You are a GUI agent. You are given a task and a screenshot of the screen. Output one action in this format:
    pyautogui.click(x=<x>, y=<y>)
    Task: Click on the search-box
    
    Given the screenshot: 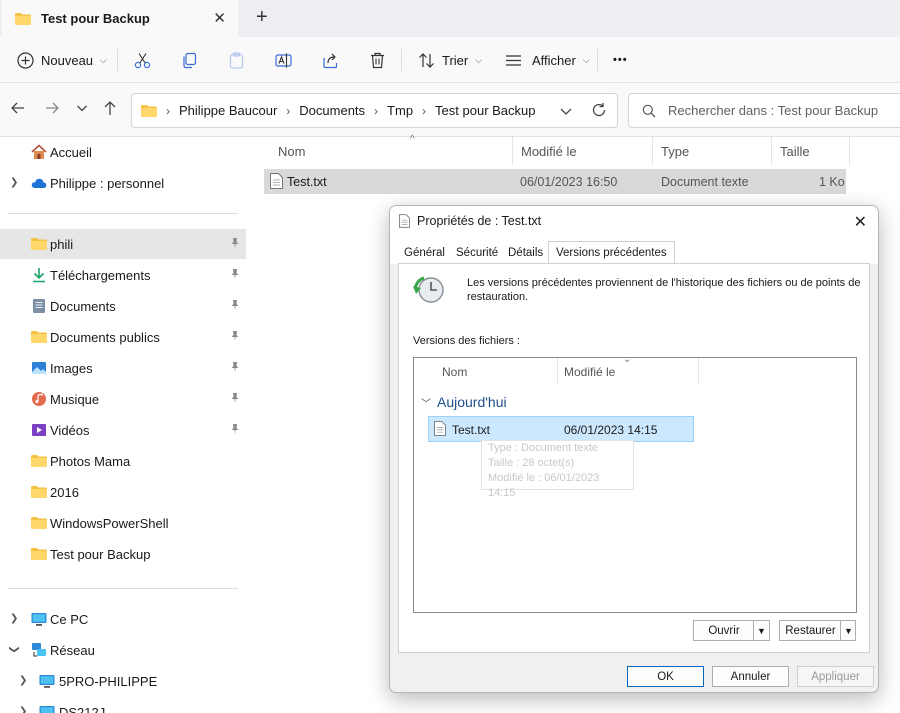 What is the action you would take?
    pyautogui.click(x=764, y=110)
    